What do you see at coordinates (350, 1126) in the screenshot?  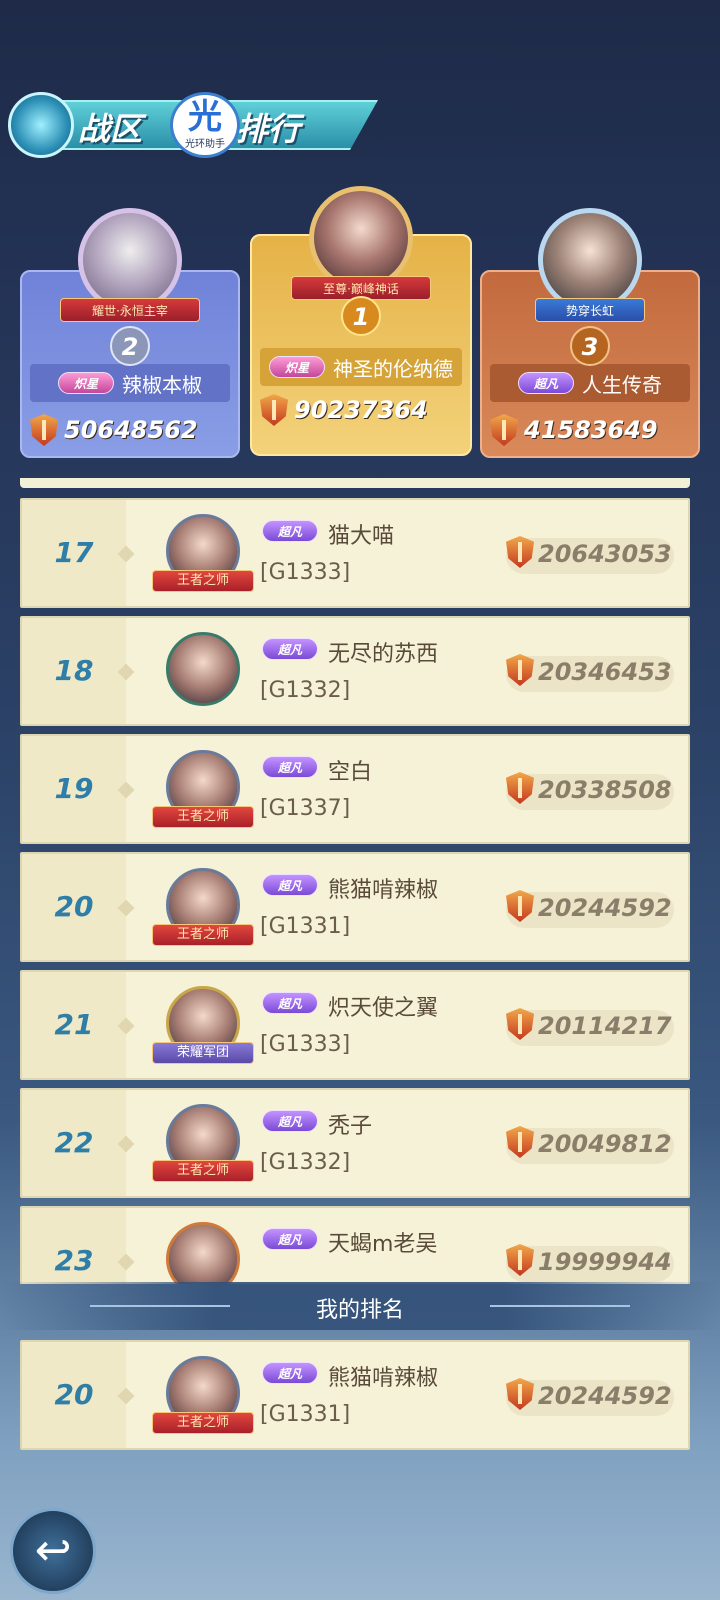 I see `player-name: 秃子` at bounding box center [350, 1126].